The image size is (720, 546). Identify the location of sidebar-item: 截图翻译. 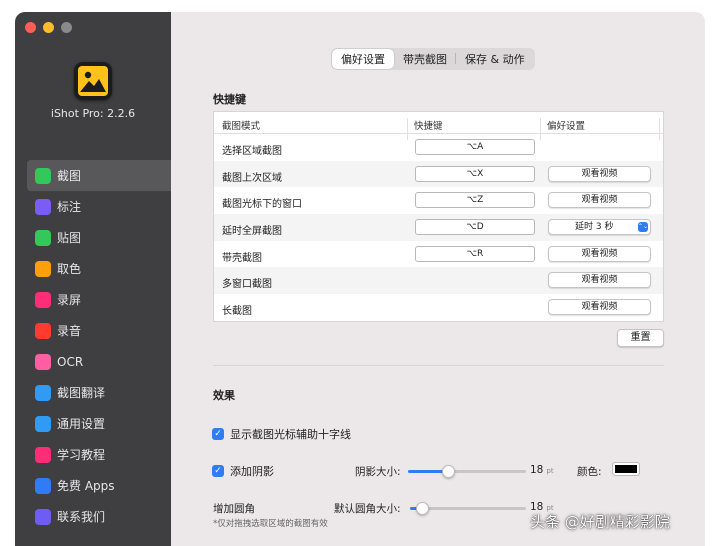
(99, 392).